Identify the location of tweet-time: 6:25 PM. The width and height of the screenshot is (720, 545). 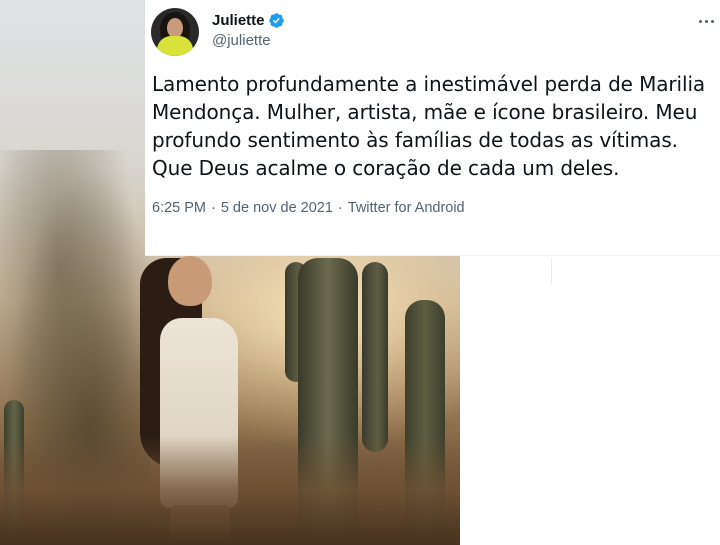
(179, 208).